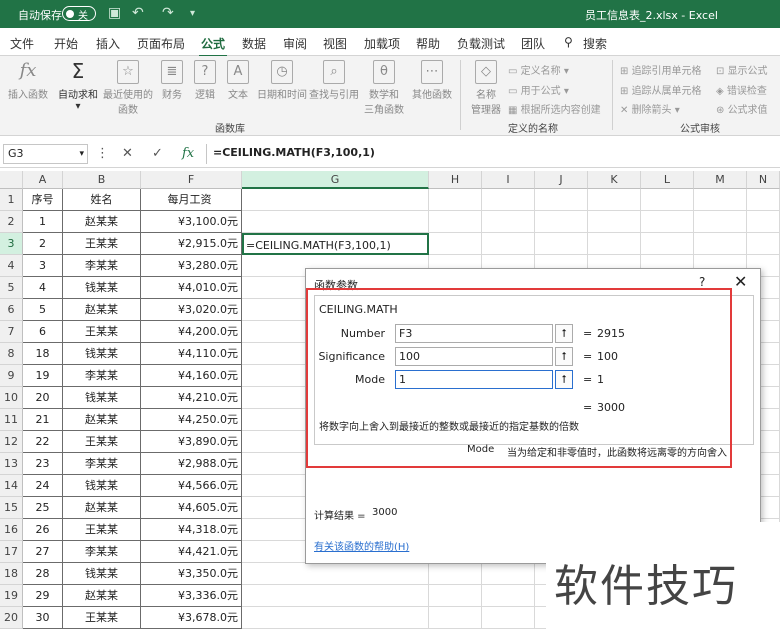  What do you see at coordinates (740, 281) in the screenshot?
I see `close-icon: ✕` at bounding box center [740, 281].